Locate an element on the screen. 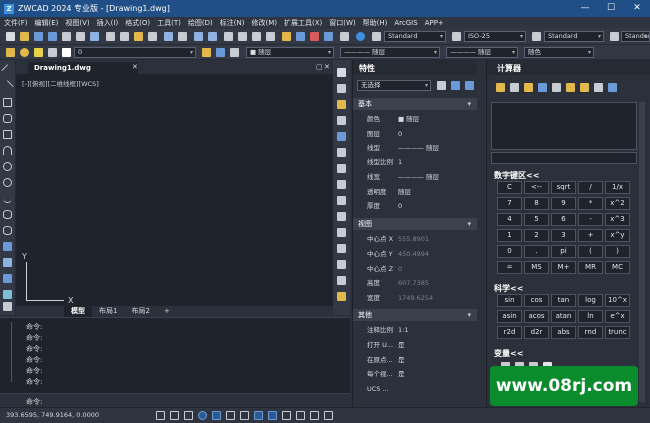  scientific-button: abs is located at coordinates (563, 332).